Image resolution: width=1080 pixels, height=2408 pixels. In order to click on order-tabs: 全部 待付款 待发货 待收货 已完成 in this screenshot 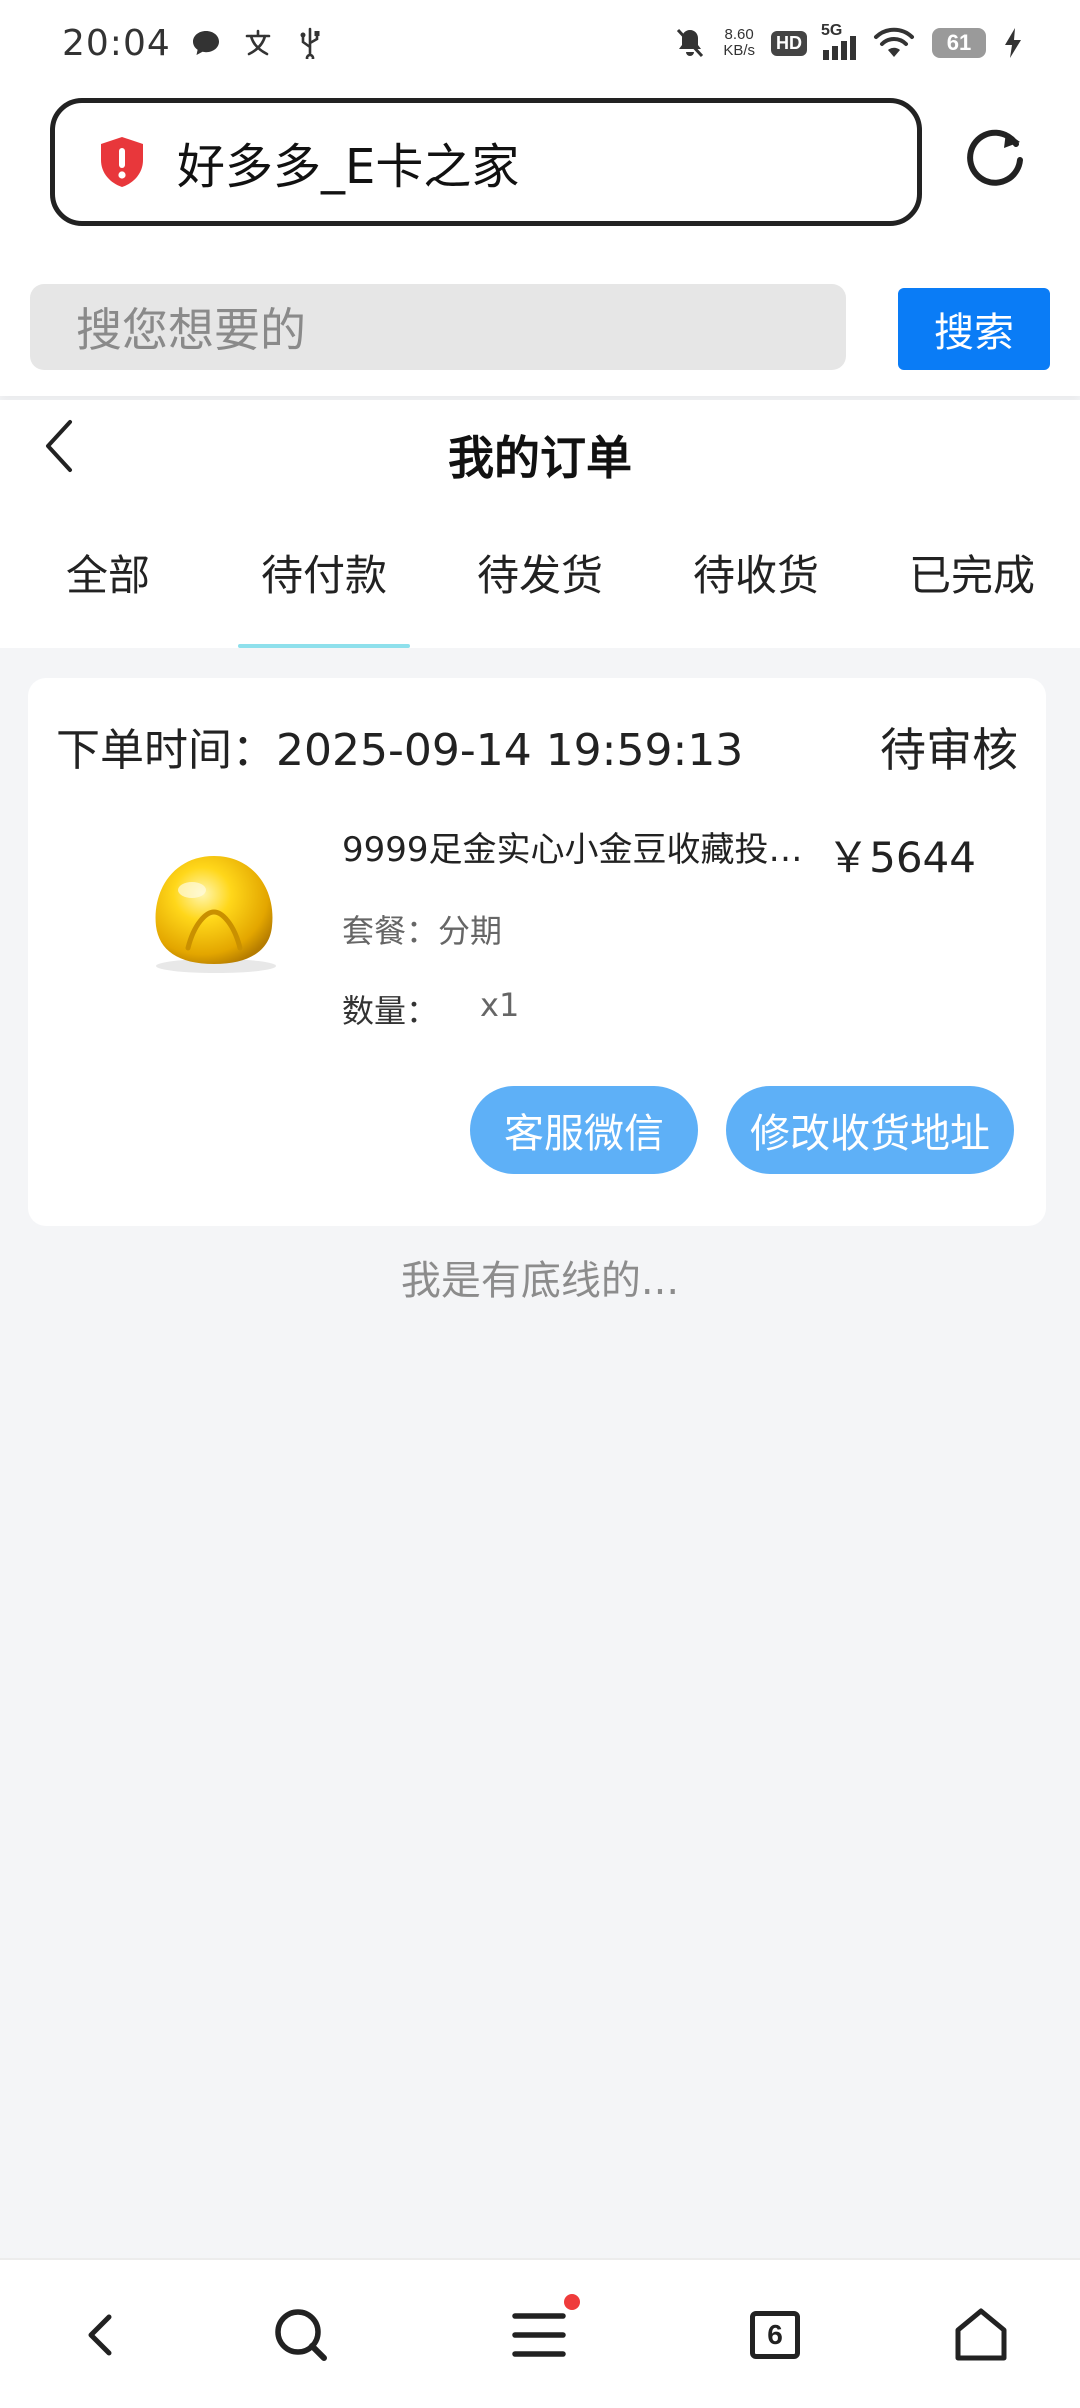, I will do `click(540, 579)`.